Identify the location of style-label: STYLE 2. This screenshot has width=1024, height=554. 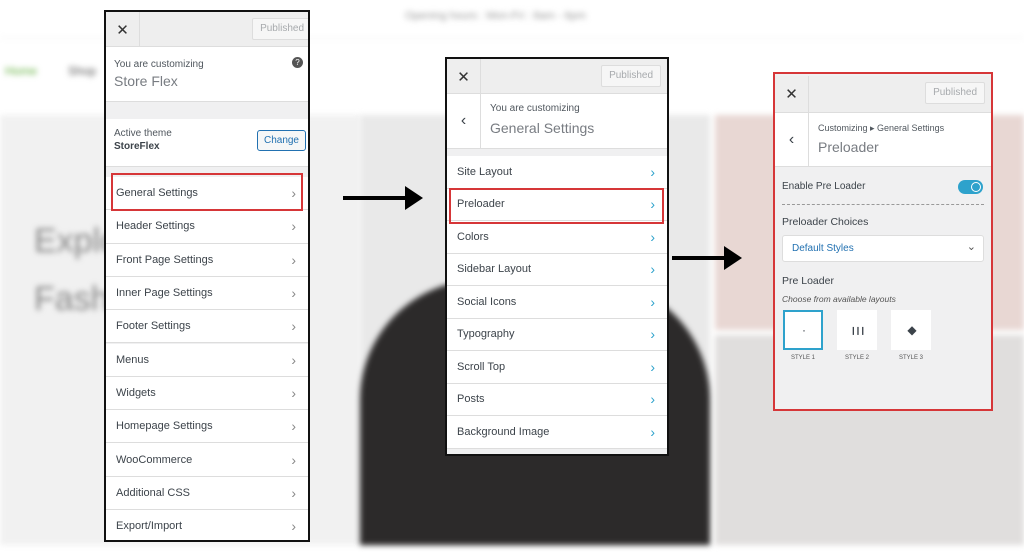
(856, 358).